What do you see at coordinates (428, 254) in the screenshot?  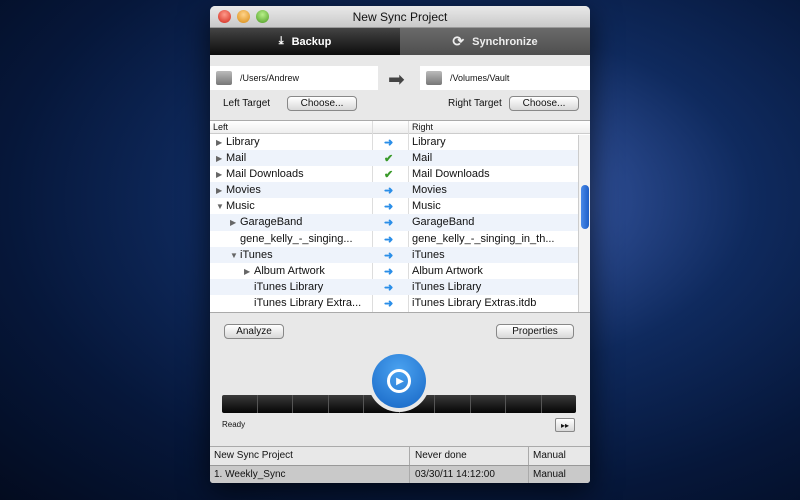 I see `right-item: iTunes` at bounding box center [428, 254].